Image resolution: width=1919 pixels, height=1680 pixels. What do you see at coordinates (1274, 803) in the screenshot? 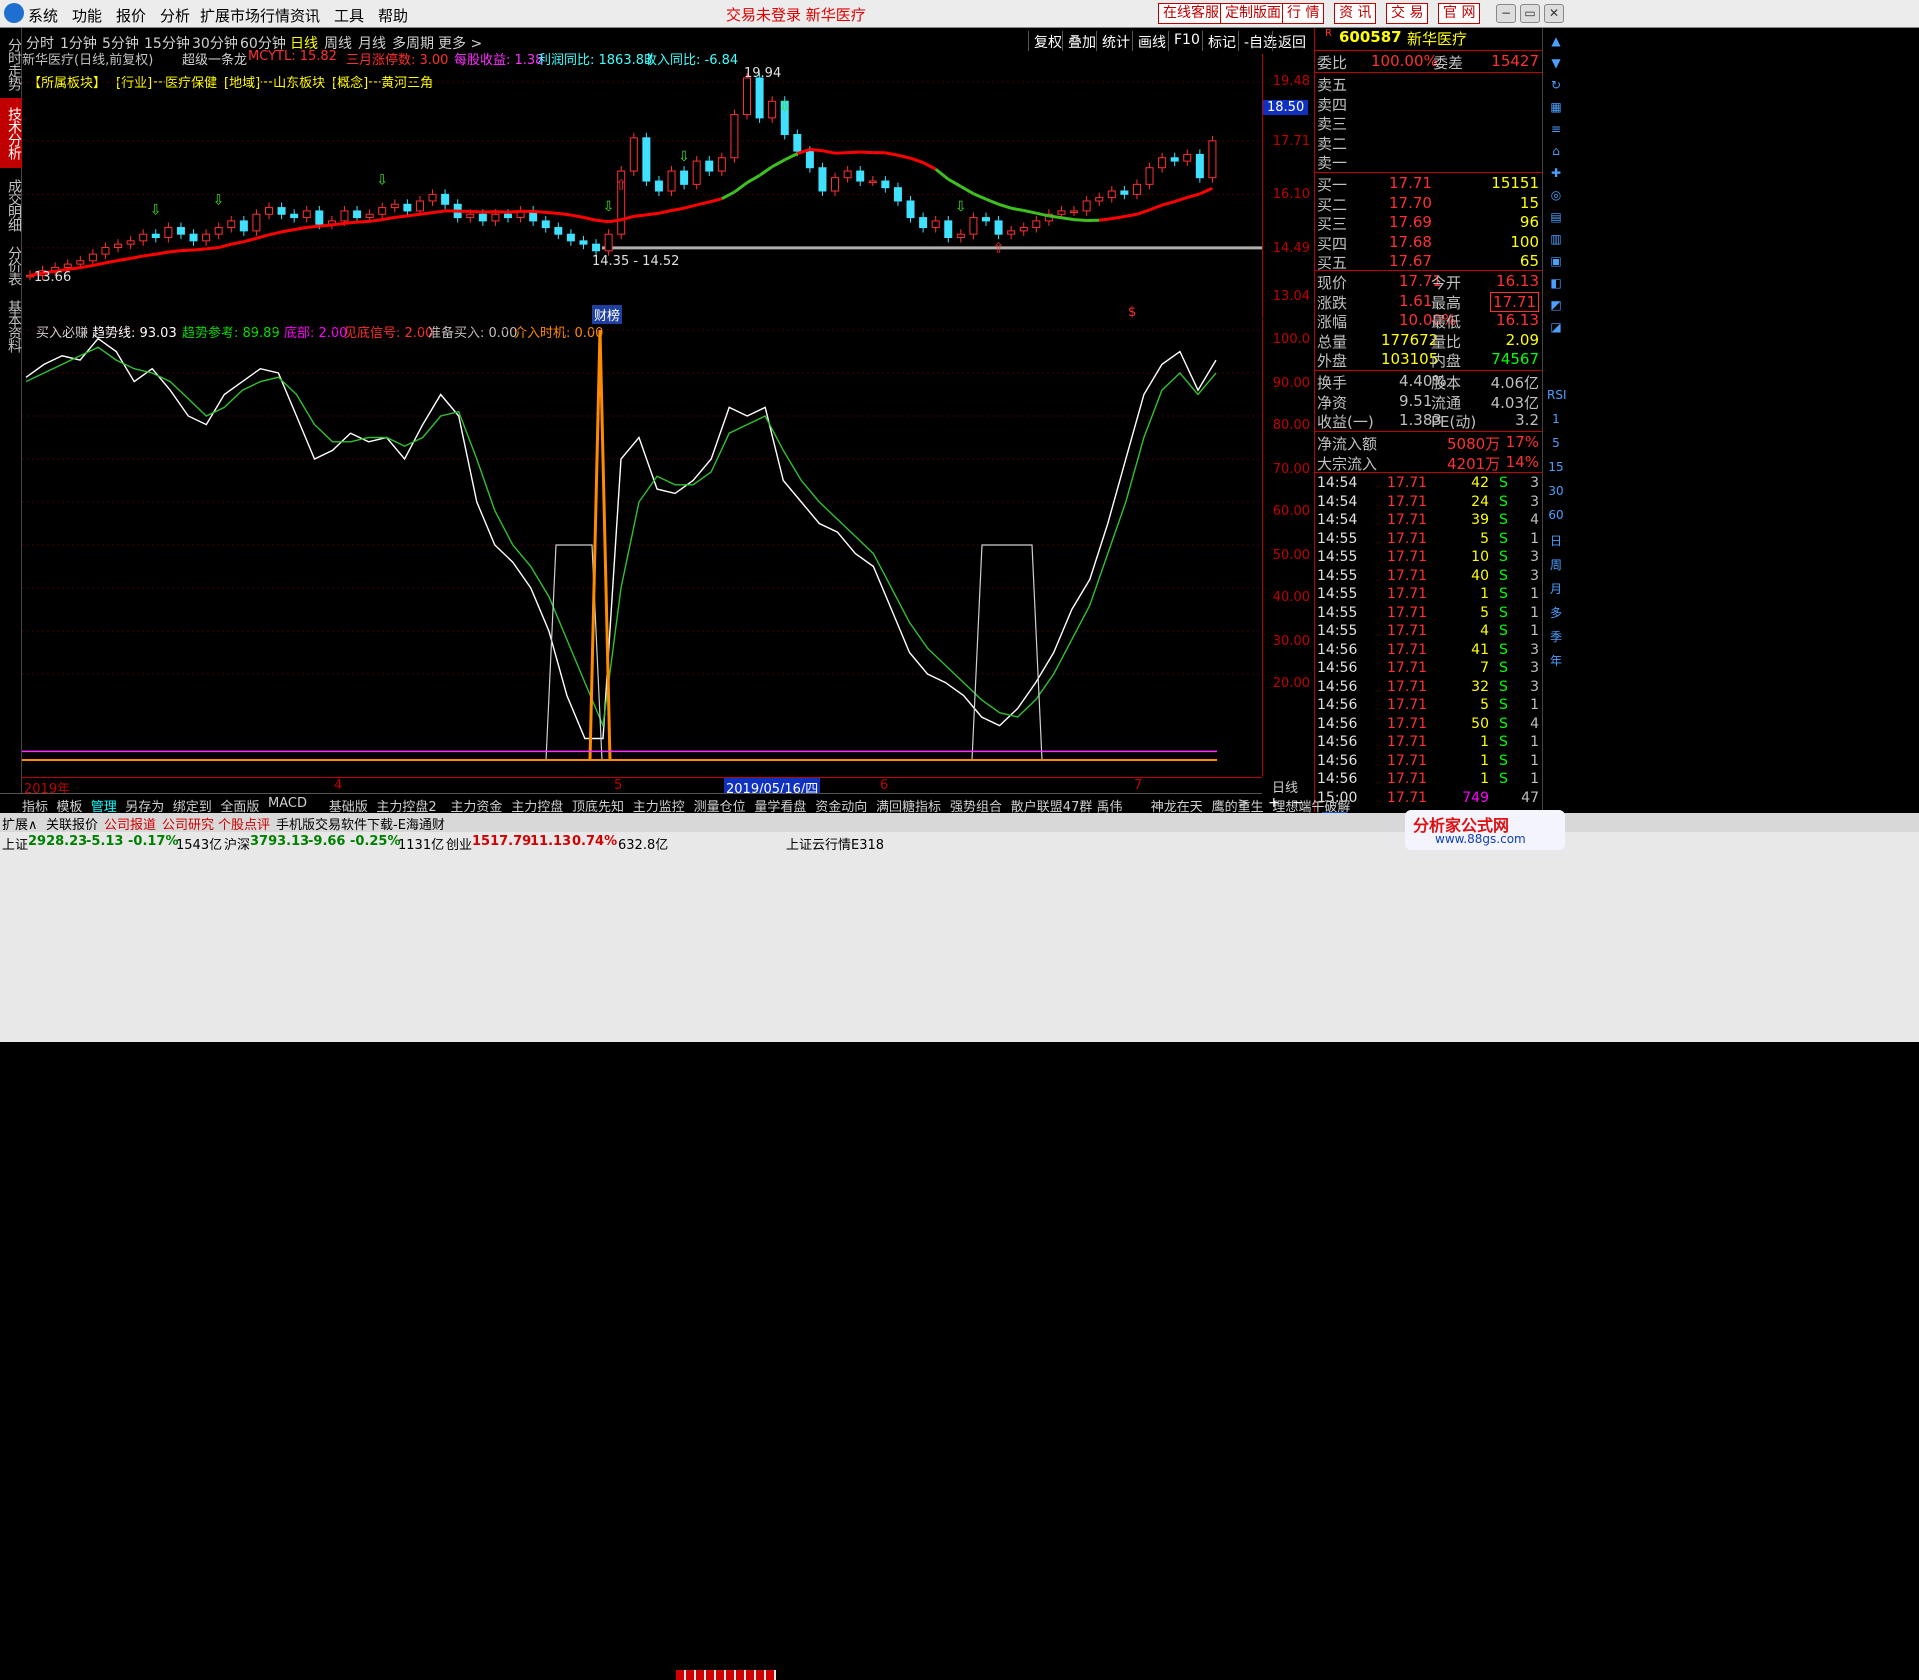
I see `add-tab-icon: +` at bounding box center [1274, 803].